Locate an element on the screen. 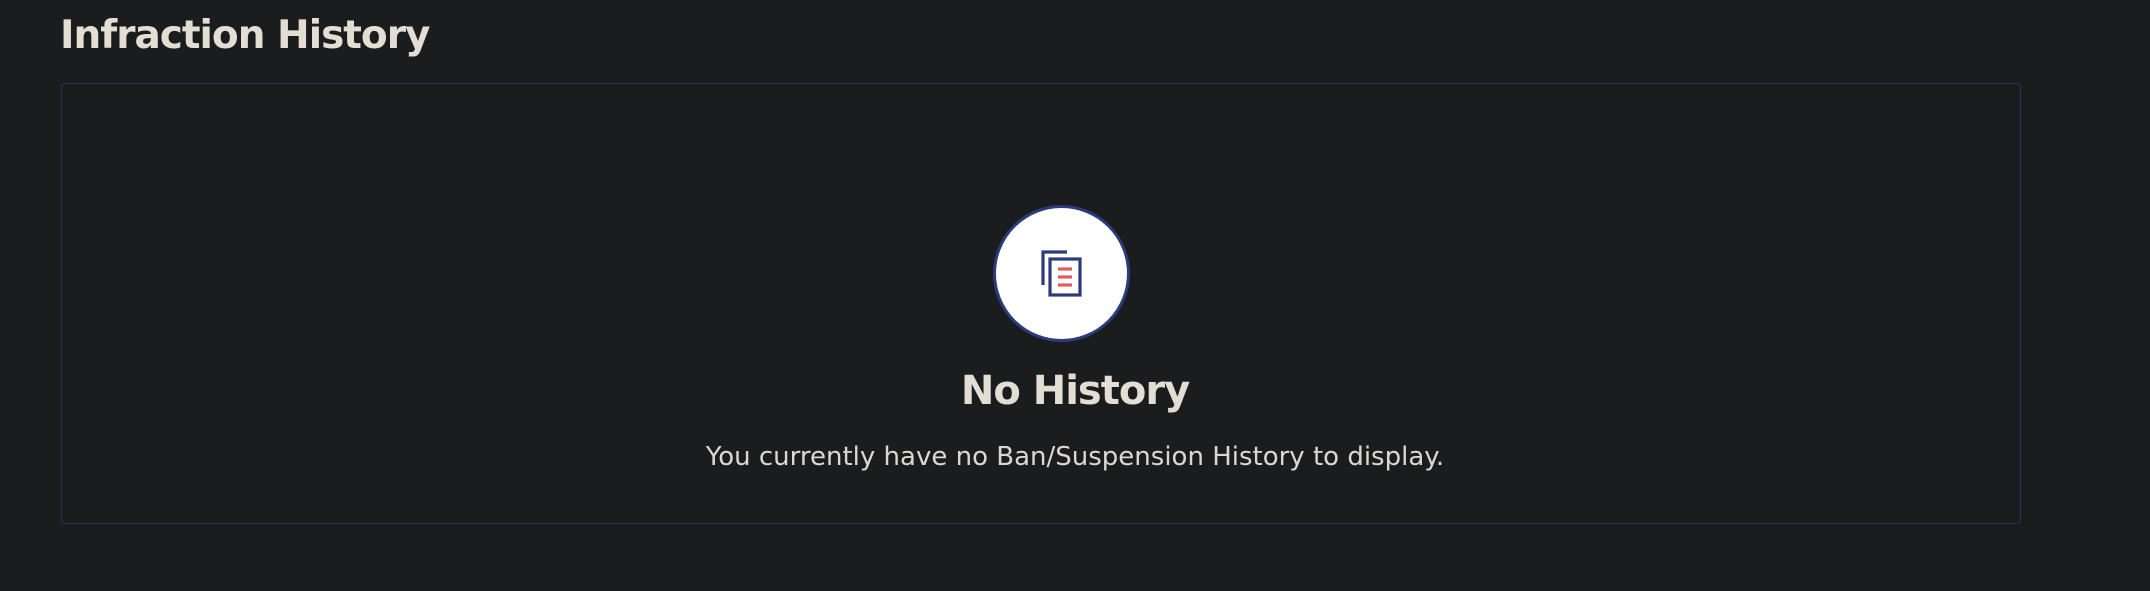 This screenshot has height=591, width=2150. empty-state-title: No History is located at coordinates (1075, 391).